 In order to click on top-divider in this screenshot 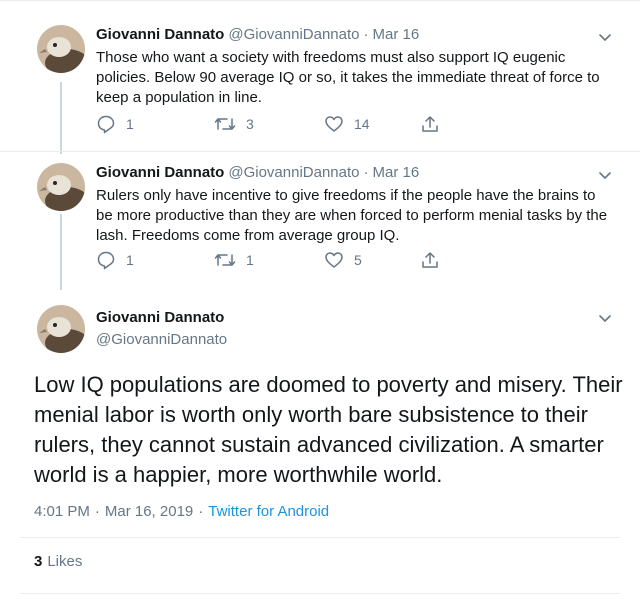, I will do `click(320, 0)`.